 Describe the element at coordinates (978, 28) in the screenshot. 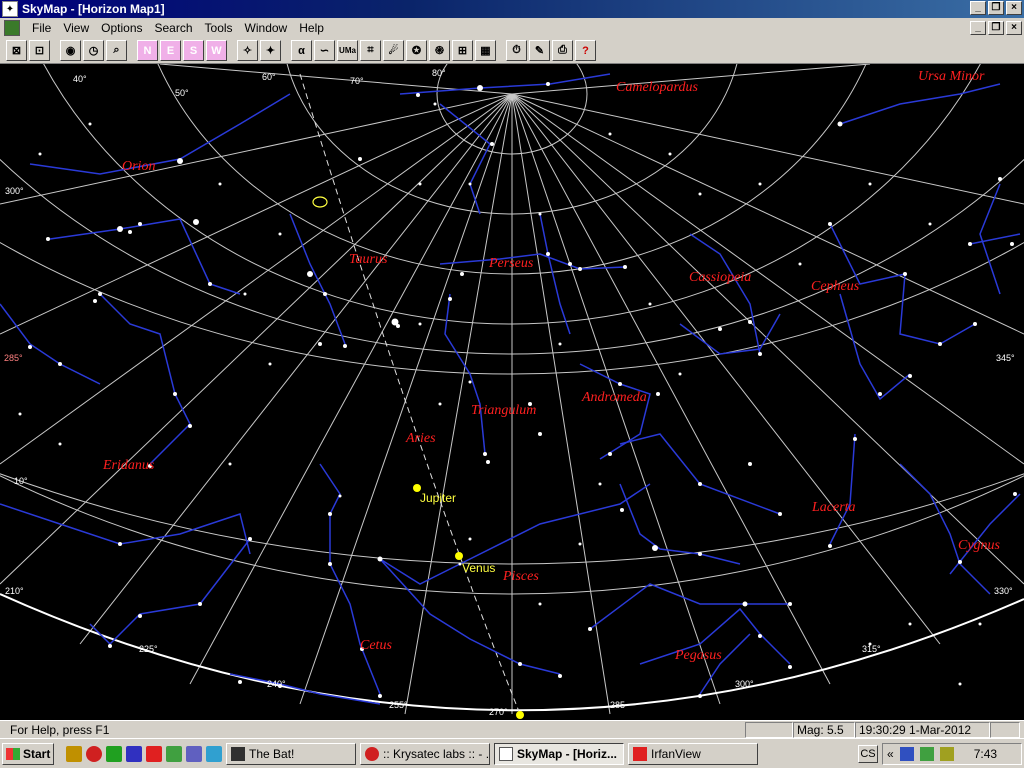

I see `doc-minimize-button: _` at that location.